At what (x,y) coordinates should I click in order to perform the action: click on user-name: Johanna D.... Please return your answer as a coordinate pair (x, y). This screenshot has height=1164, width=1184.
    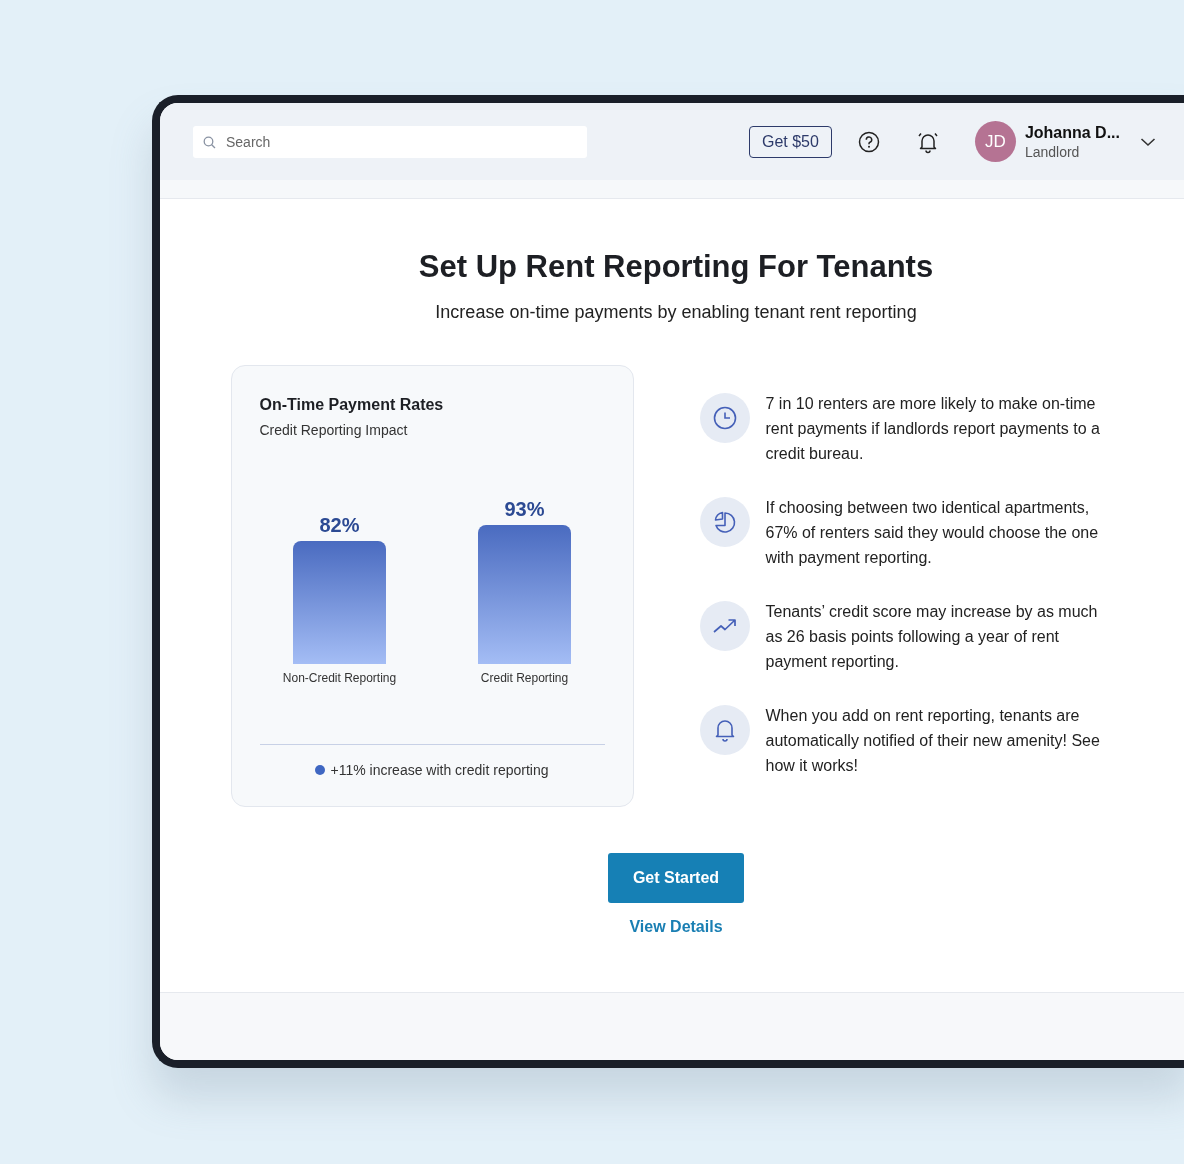
    Looking at the image, I should click on (1072, 132).